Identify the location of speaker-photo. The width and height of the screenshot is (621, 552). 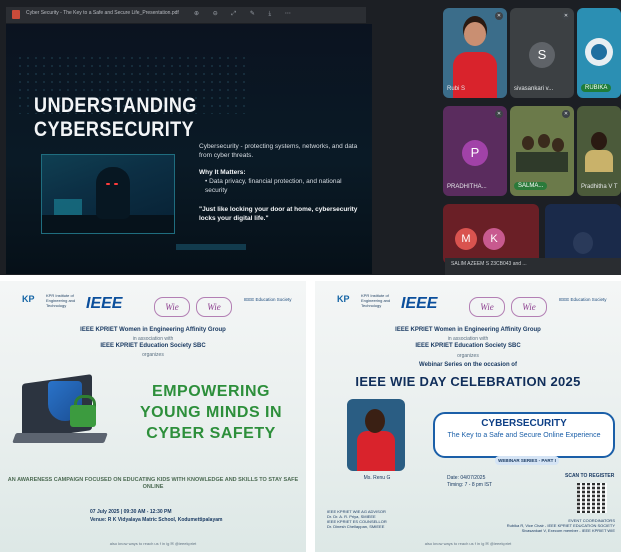
(376, 435).